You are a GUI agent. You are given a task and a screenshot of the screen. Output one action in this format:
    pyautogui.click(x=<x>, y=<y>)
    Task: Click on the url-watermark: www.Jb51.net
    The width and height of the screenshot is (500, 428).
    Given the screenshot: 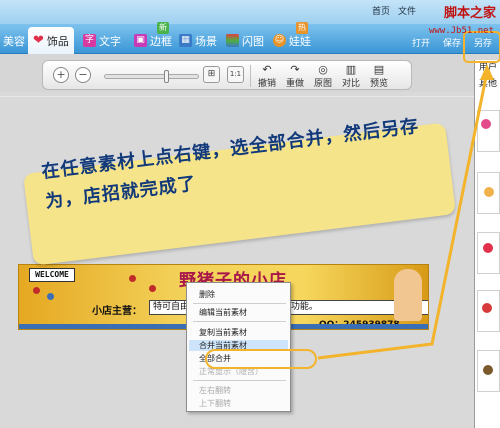 What is the action you would take?
    pyautogui.click(x=461, y=31)
    